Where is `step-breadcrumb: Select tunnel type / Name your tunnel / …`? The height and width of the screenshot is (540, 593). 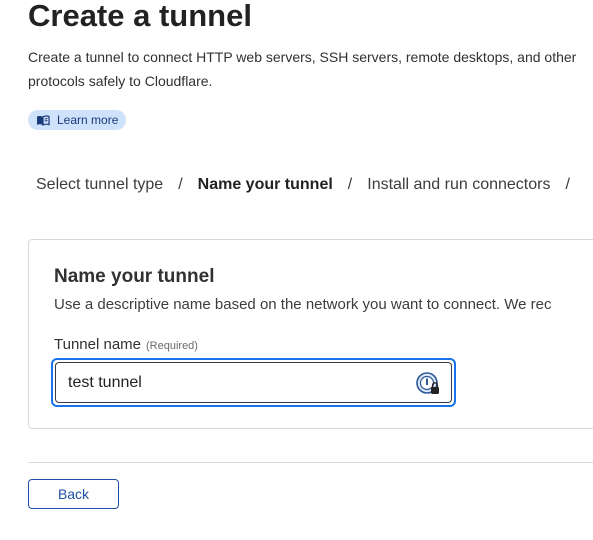 step-breadcrumb: Select tunnel type / Name your tunnel / … is located at coordinates (310, 185).